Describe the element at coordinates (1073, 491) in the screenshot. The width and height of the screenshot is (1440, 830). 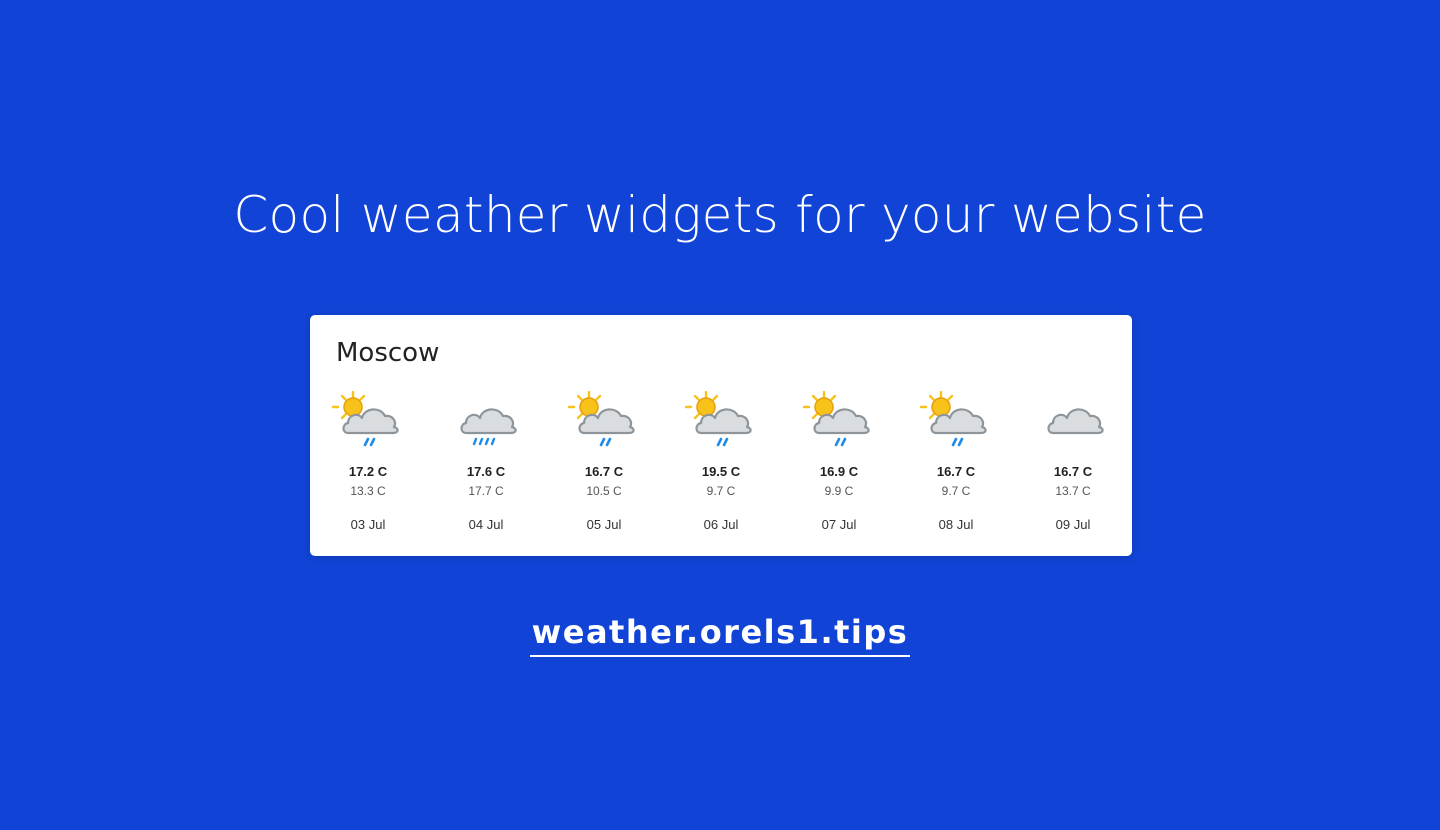
I see `low-temperature: 13.7 C` at that location.